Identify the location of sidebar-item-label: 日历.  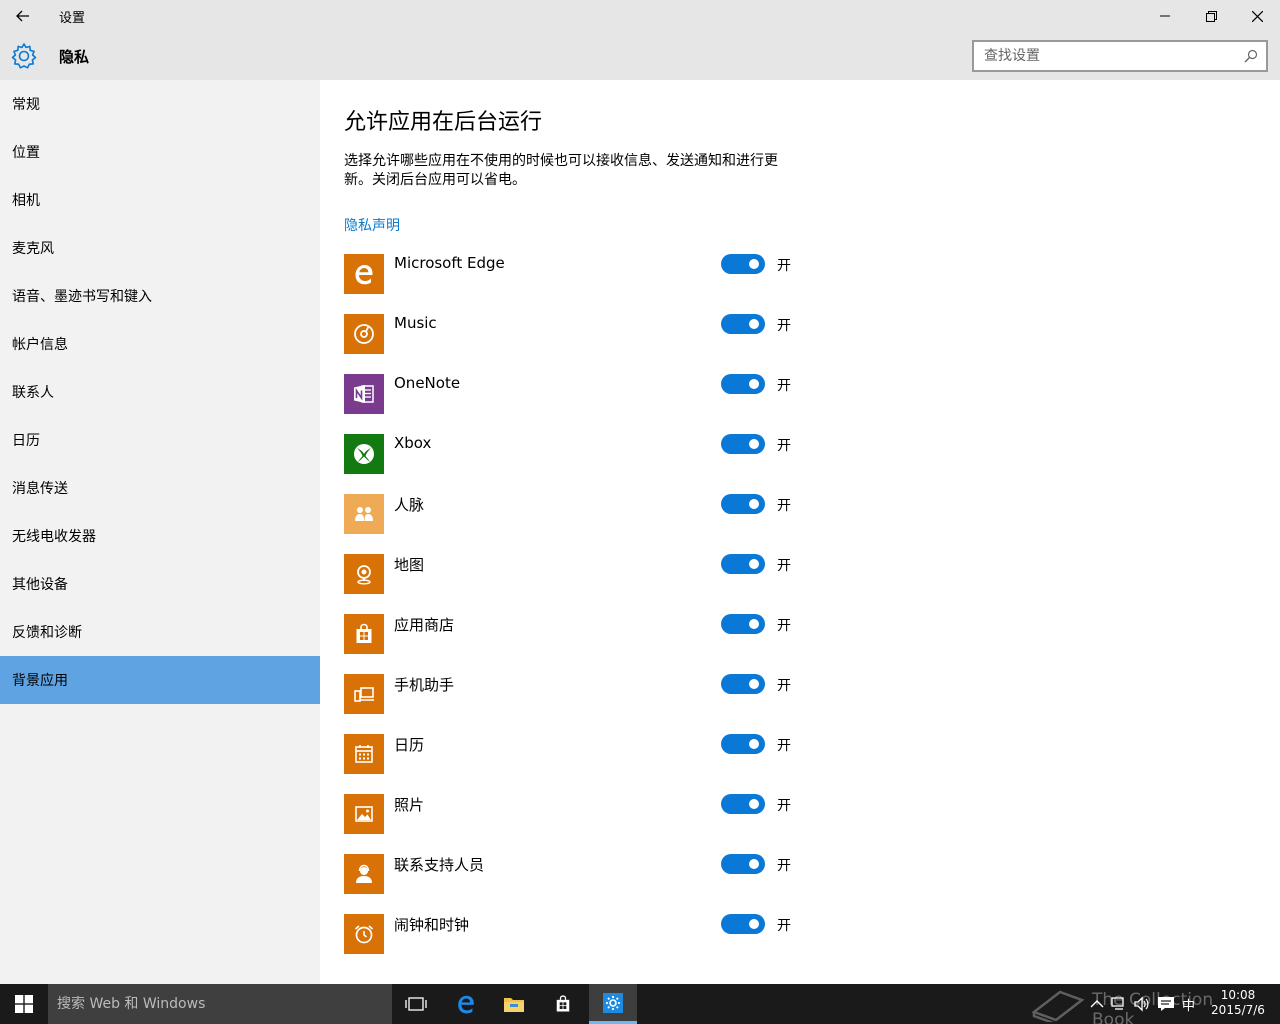
(26, 441).